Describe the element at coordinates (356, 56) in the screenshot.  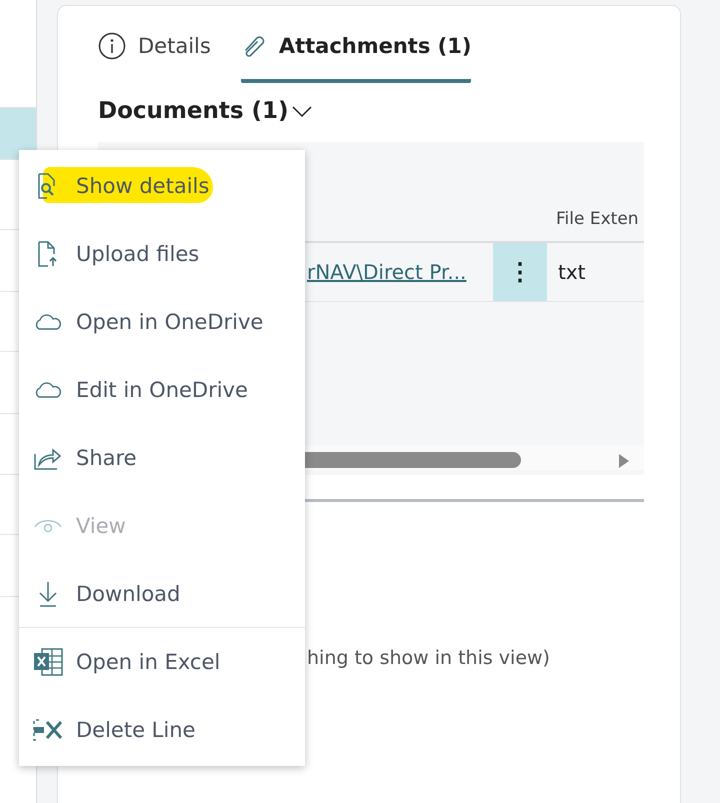
I see `tab: Attachments (1)` at that location.